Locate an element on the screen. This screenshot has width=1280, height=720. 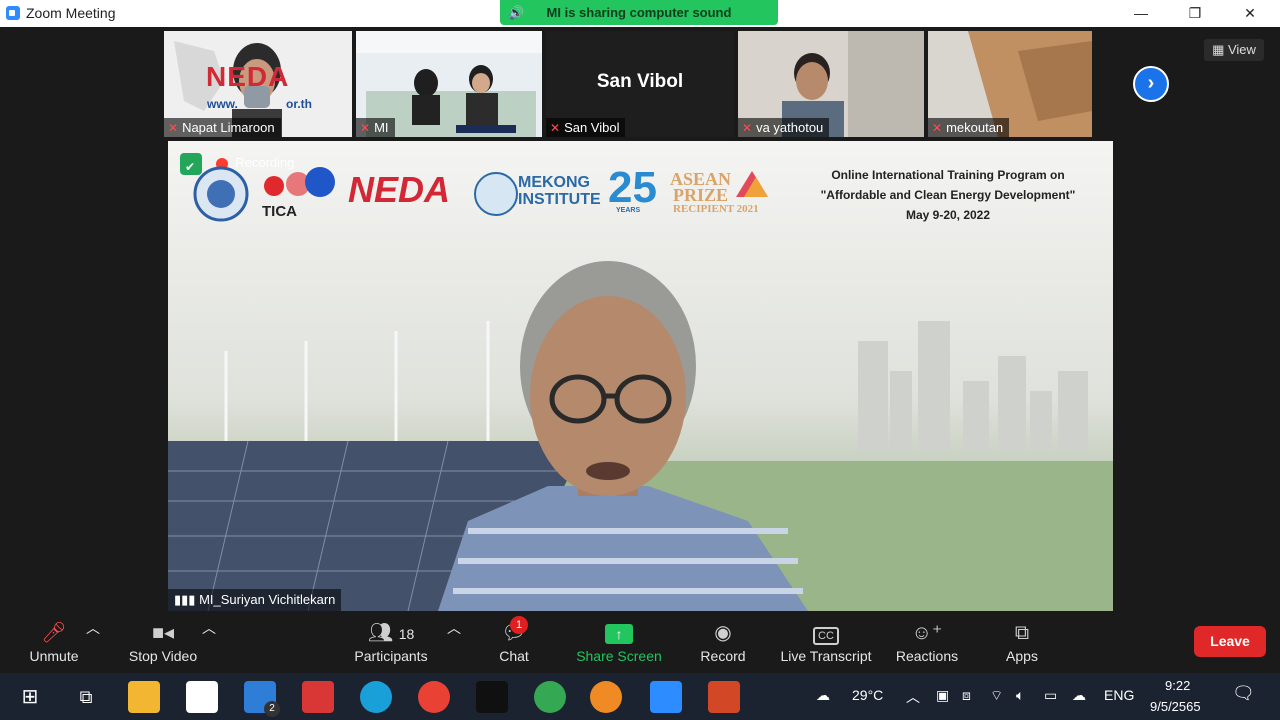
clock-date: 9/5/2565 is located at coordinates (1175, 706).